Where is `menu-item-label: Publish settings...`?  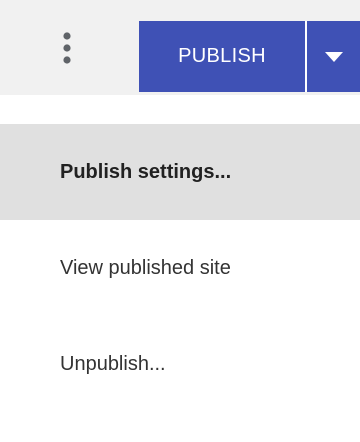
menu-item-label: Publish settings... is located at coordinates (146, 171).